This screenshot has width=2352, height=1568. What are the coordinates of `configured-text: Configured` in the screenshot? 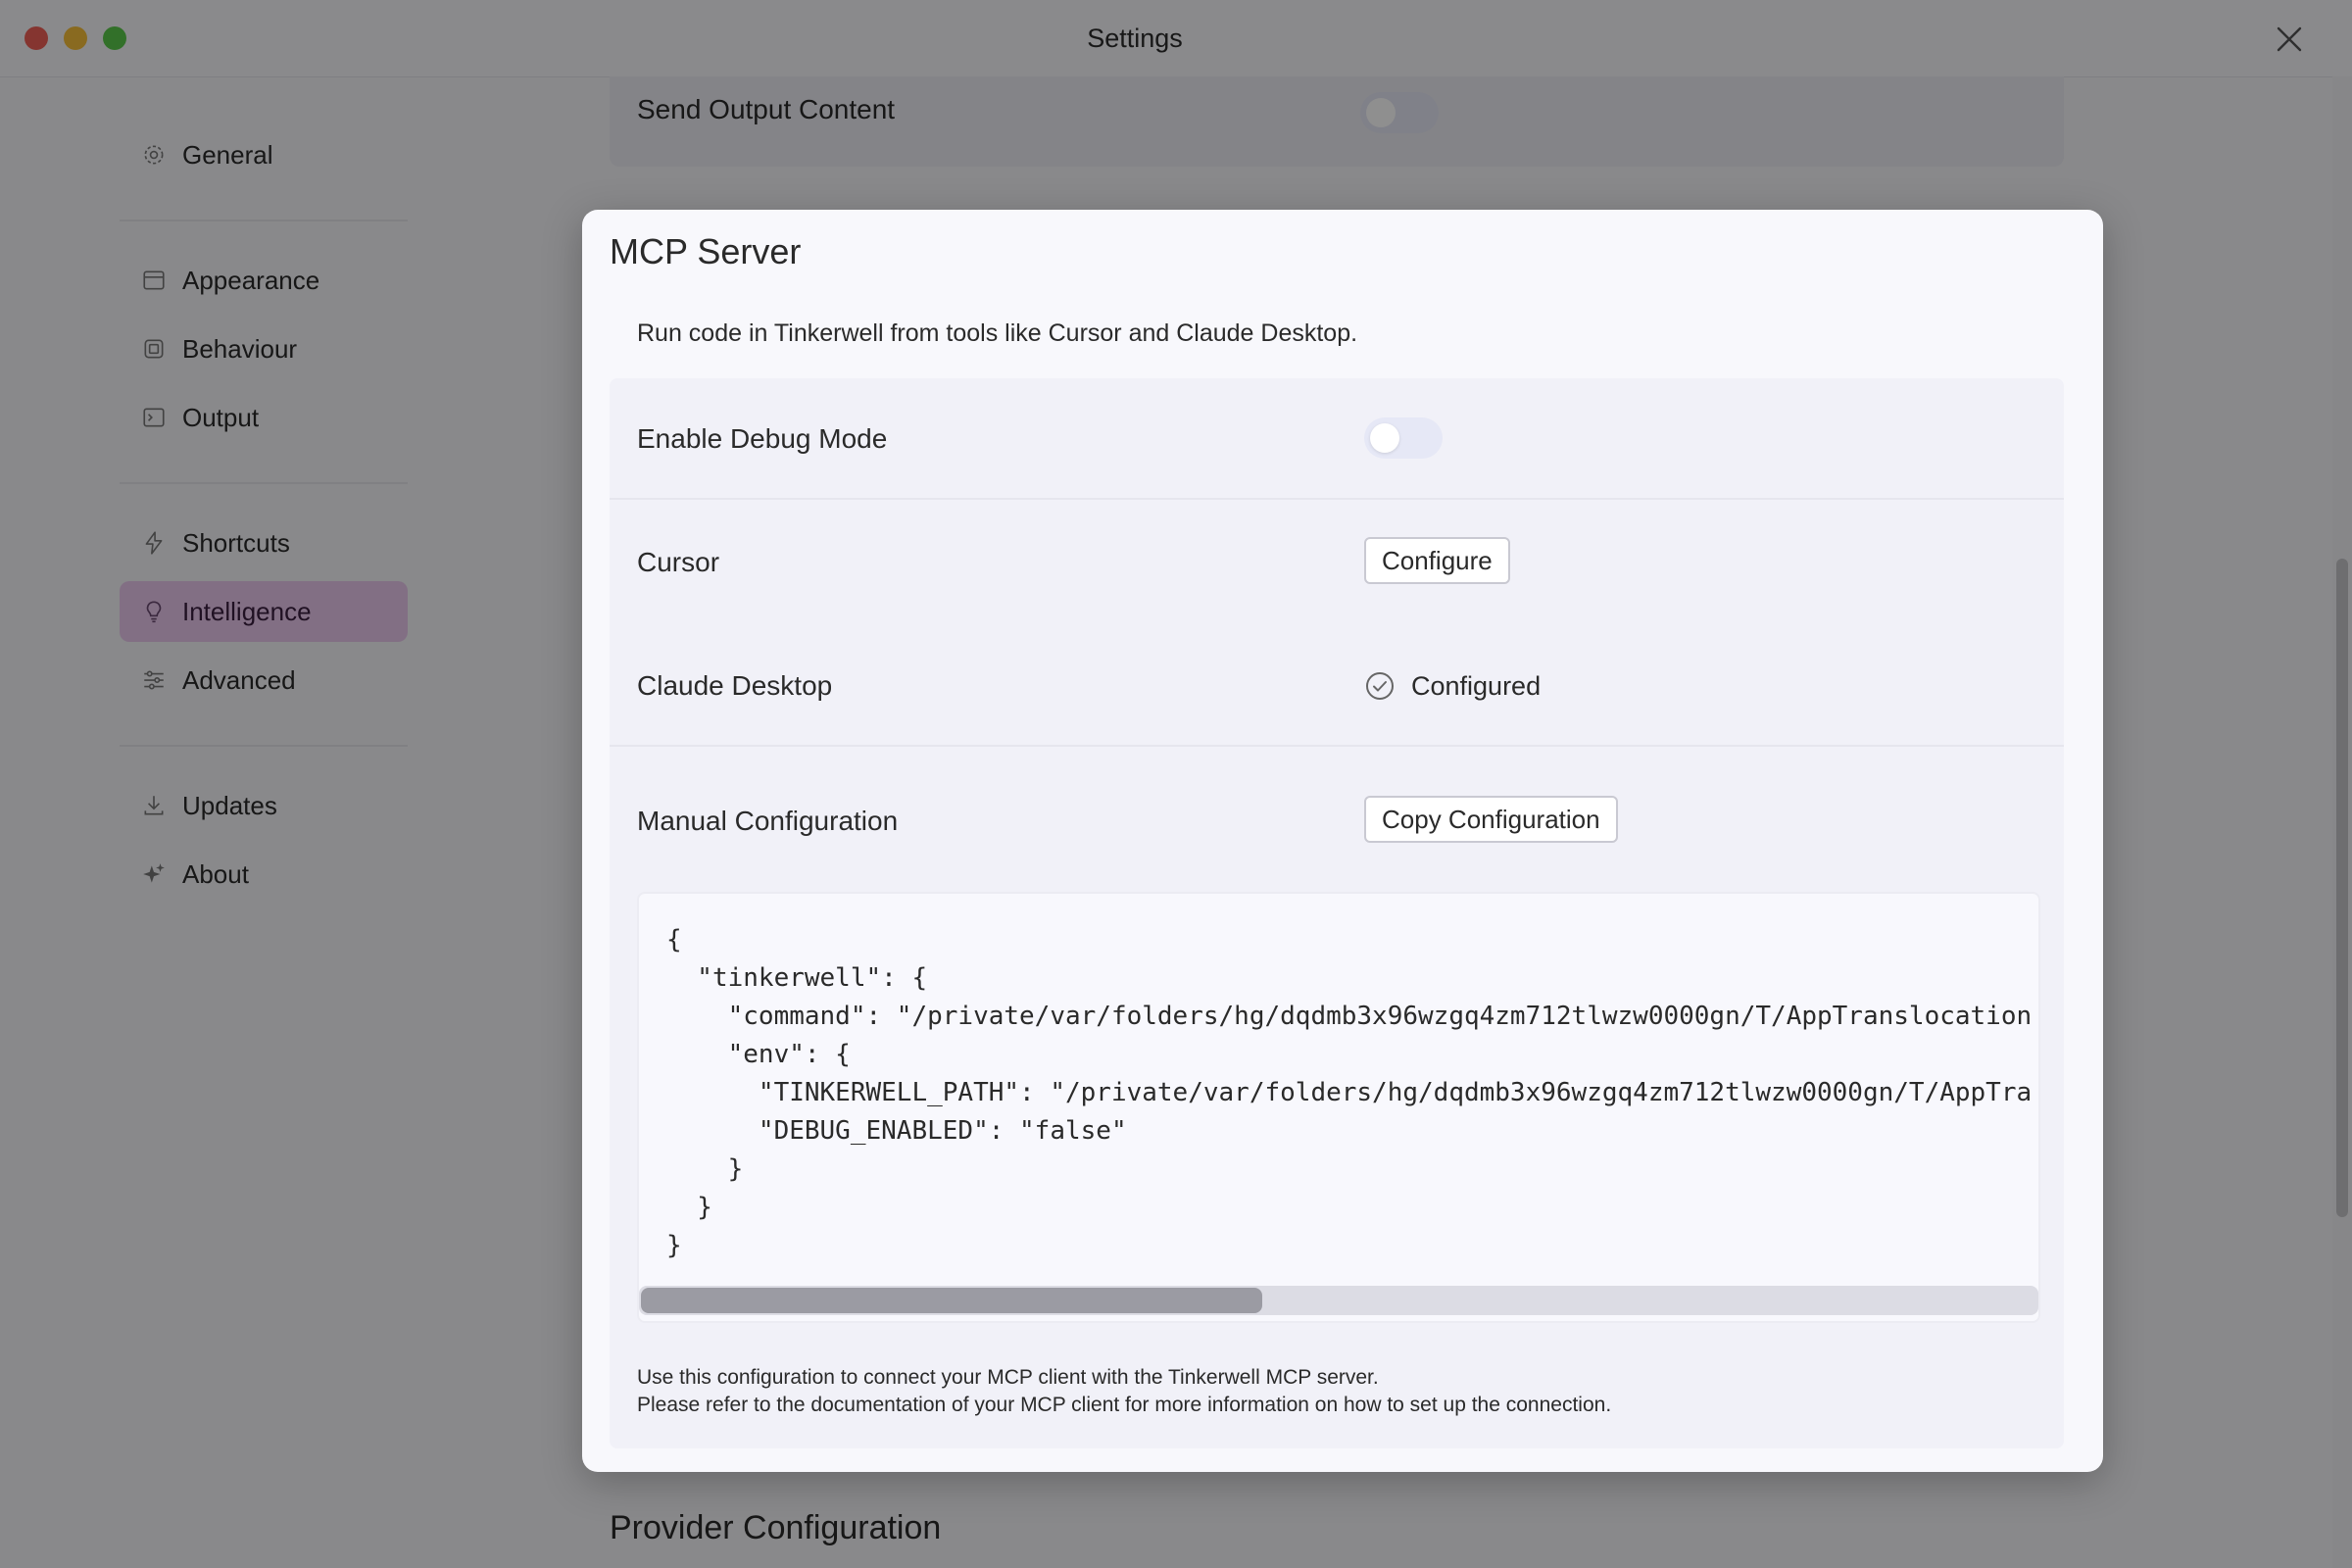 It's located at (1476, 685).